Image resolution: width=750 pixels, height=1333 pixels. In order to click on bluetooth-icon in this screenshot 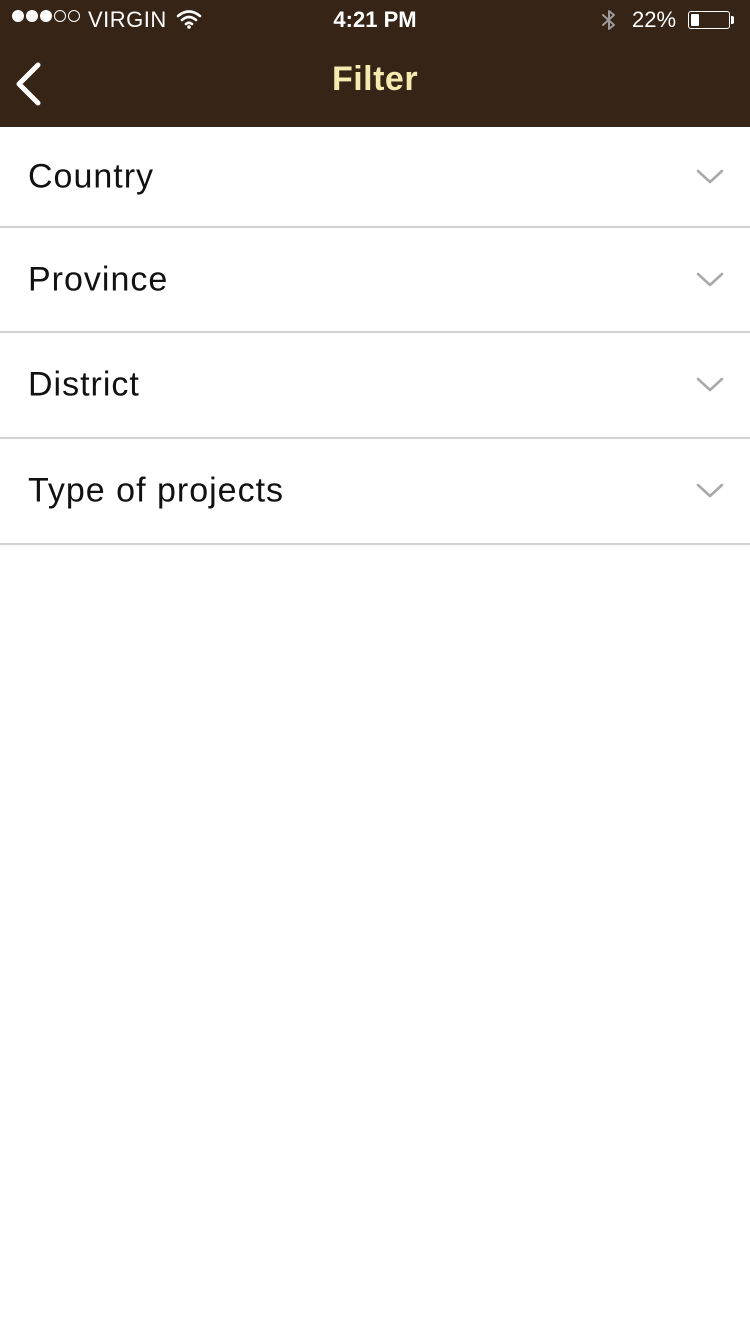, I will do `click(609, 23)`.